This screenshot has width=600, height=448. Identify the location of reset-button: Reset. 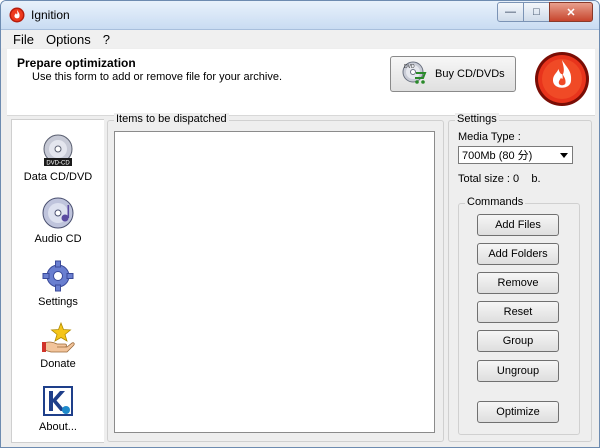
(518, 312).